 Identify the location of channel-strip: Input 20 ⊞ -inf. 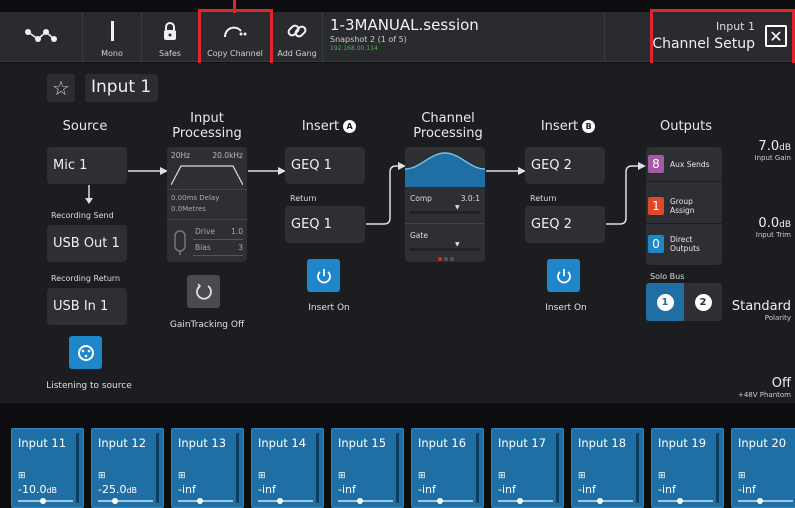
(763, 468).